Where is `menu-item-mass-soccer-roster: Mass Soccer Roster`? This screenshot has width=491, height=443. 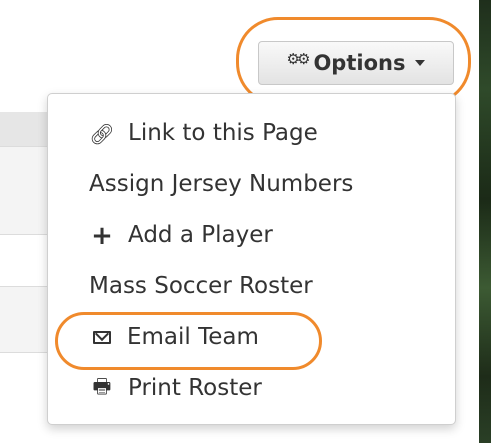 menu-item-mass-soccer-roster: Mass Soccer Roster is located at coordinates (251, 286).